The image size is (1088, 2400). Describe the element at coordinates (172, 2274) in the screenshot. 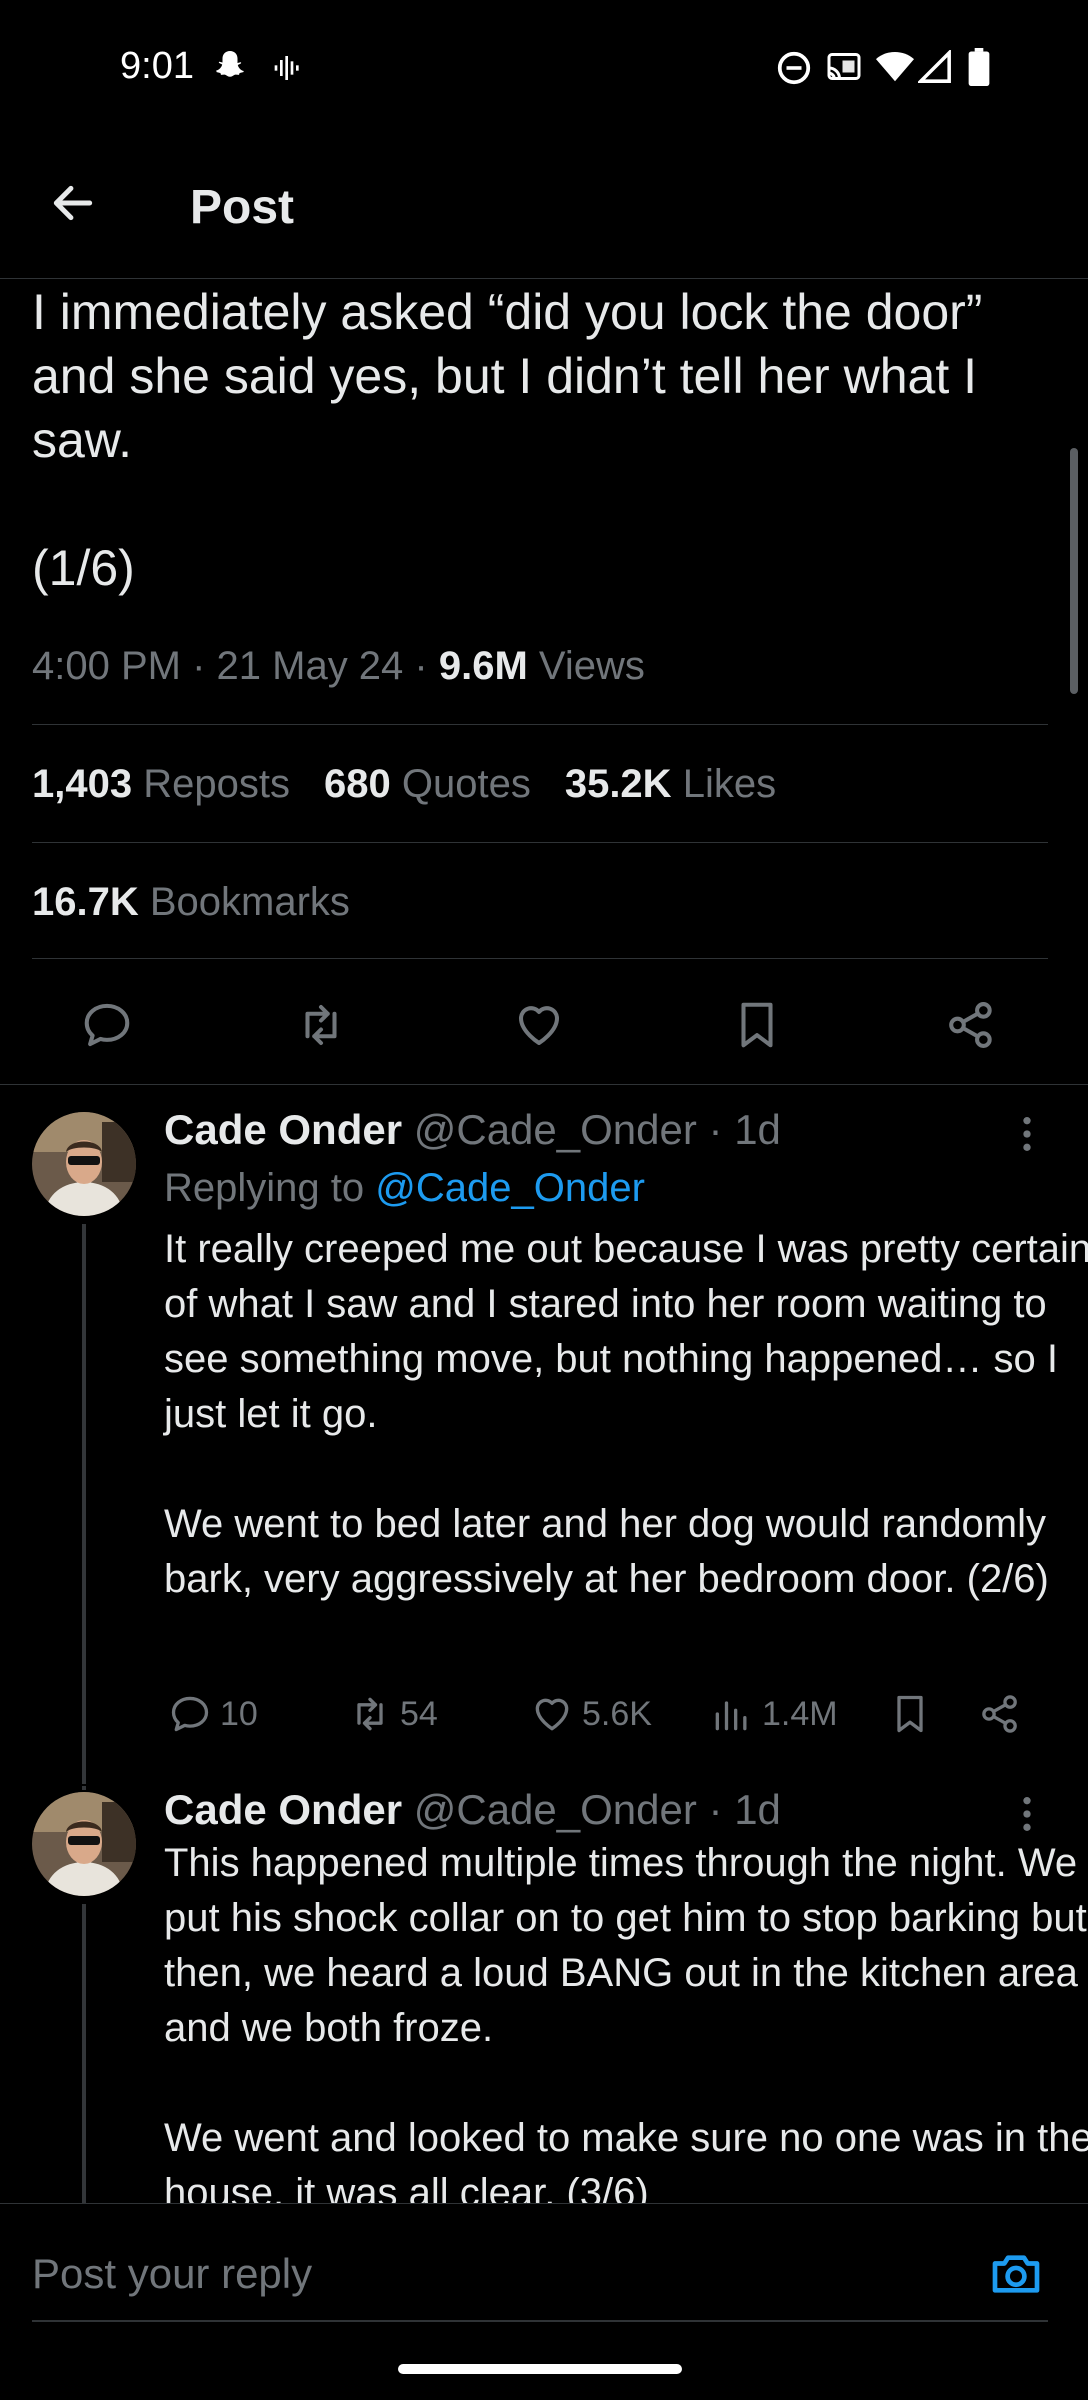

I see `reply-input: Post your reply` at that location.